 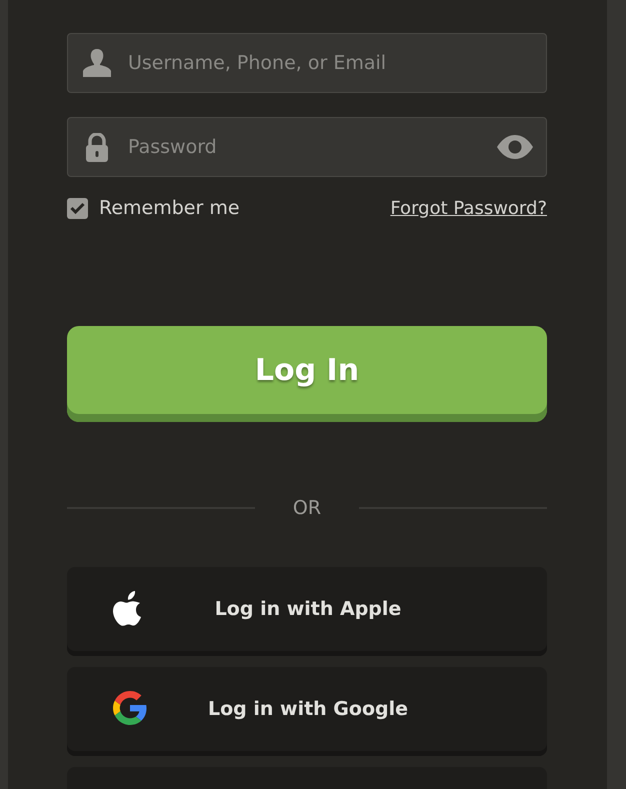 What do you see at coordinates (307, 147) in the screenshot?
I see `password-field: Password` at bounding box center [307, 147].